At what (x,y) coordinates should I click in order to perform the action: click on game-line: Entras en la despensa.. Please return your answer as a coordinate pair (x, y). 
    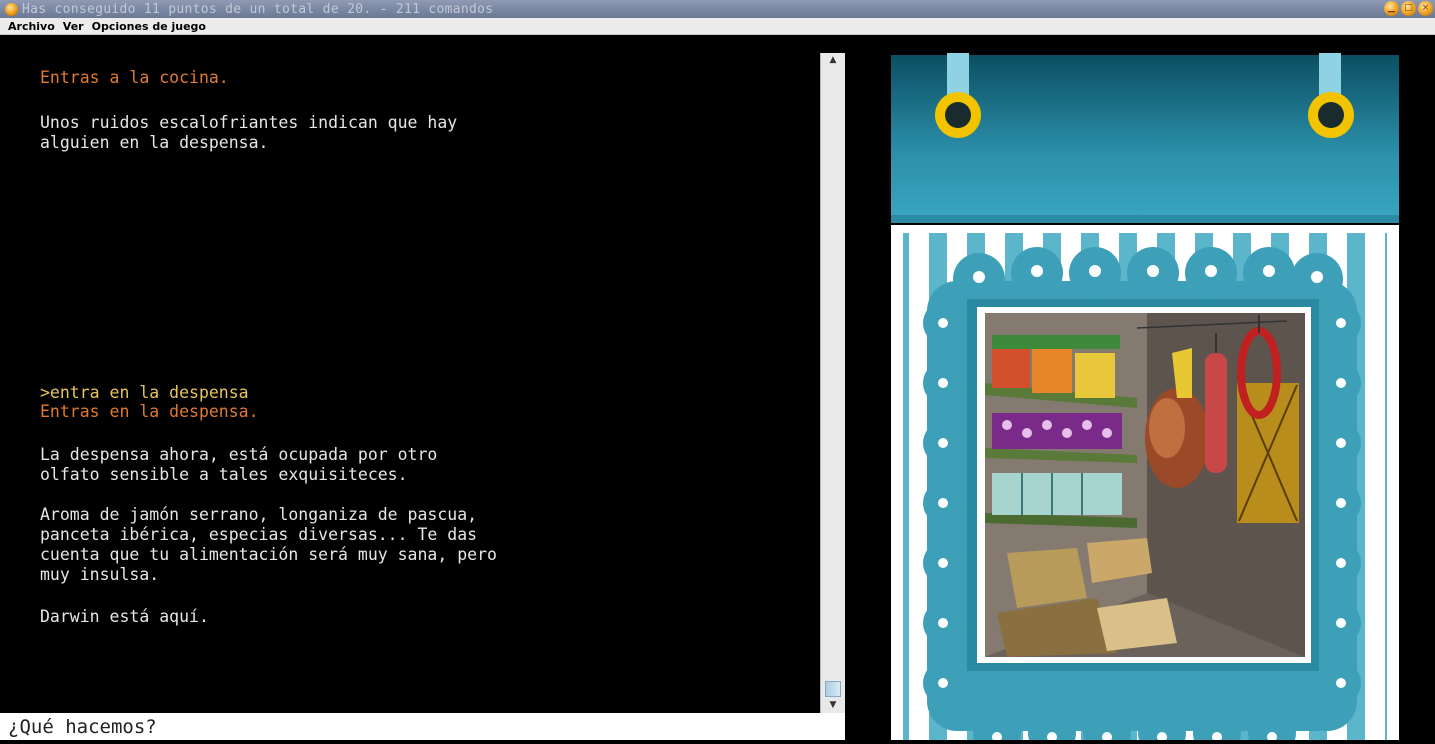
    Looking at the image, I should click on (149, 411).